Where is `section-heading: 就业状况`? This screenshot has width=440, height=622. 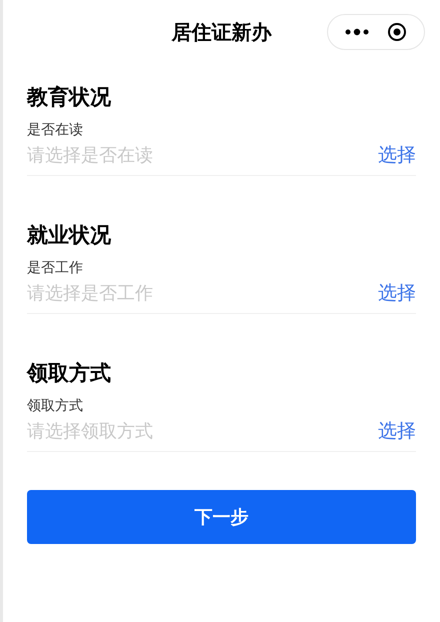
section-heading: 就业状况 is located at coordinates (69, 235).